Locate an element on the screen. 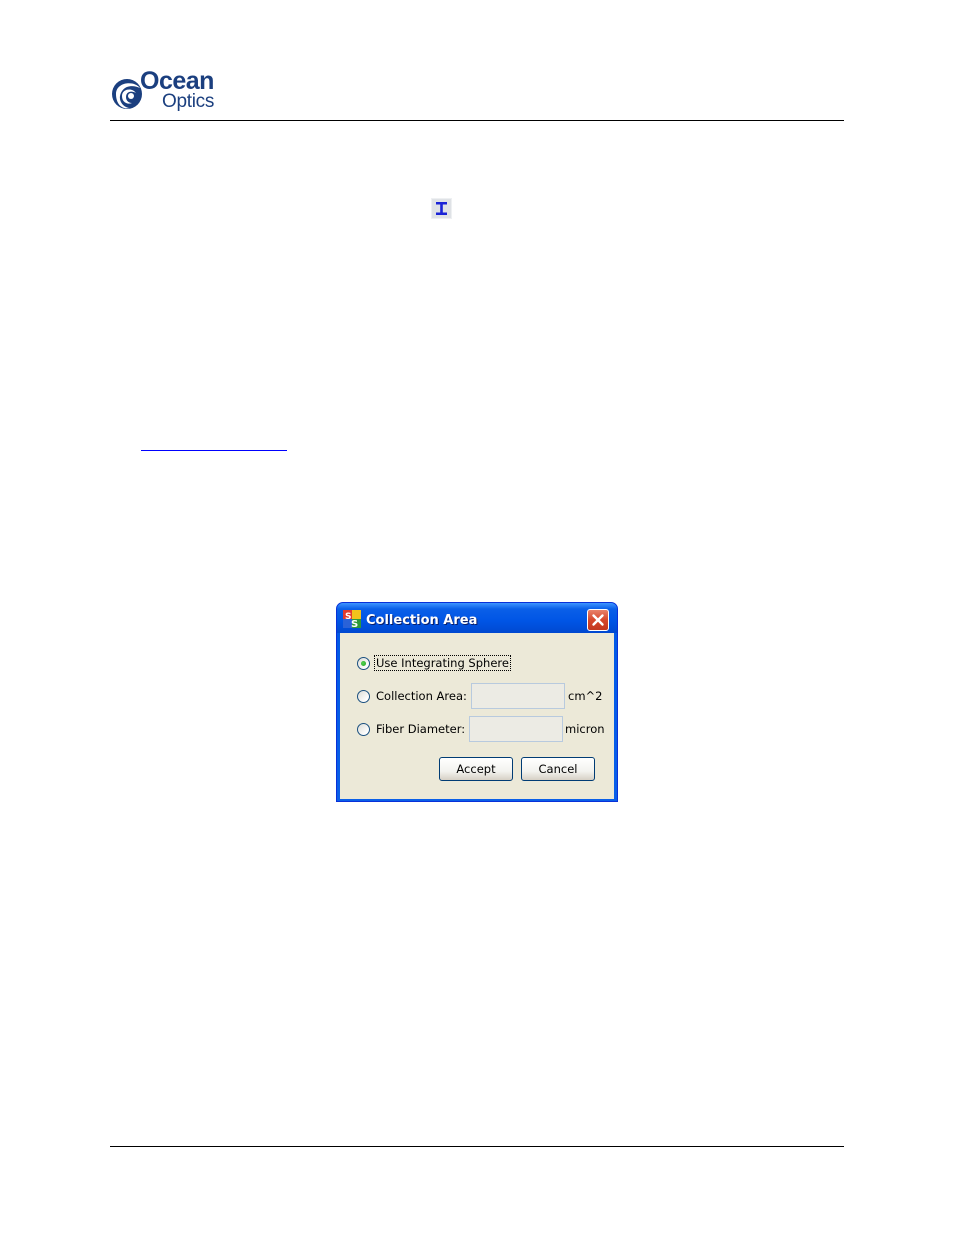  collection-area-unit: cm^2 is located at coordinates (585, 696).